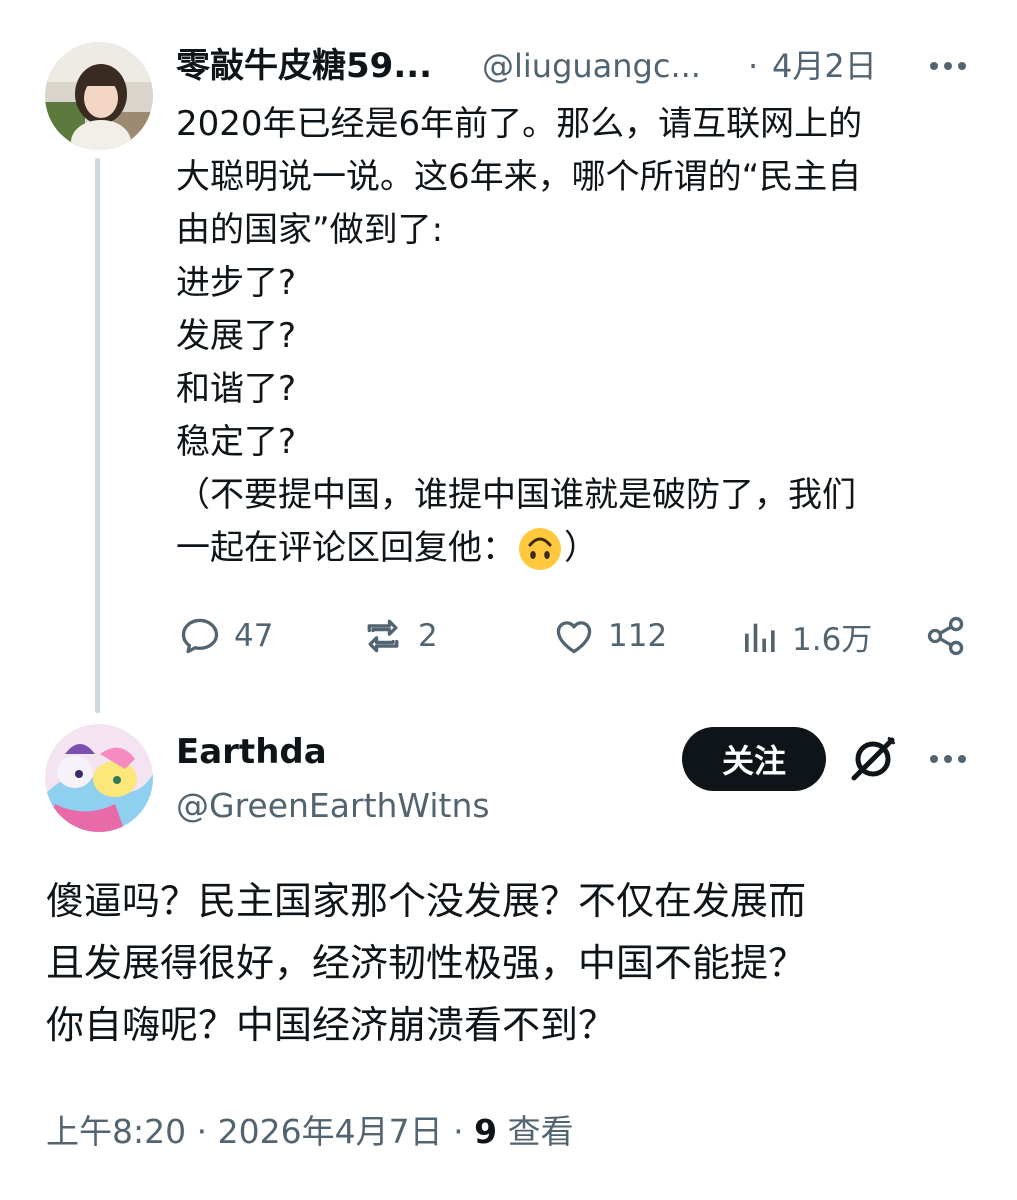 This screenshot has height=1200, width=1017. What do you see at coordinates (225, 636) in the screenshot?
I see `reply-action: 47` at bounding box center [225, 636].